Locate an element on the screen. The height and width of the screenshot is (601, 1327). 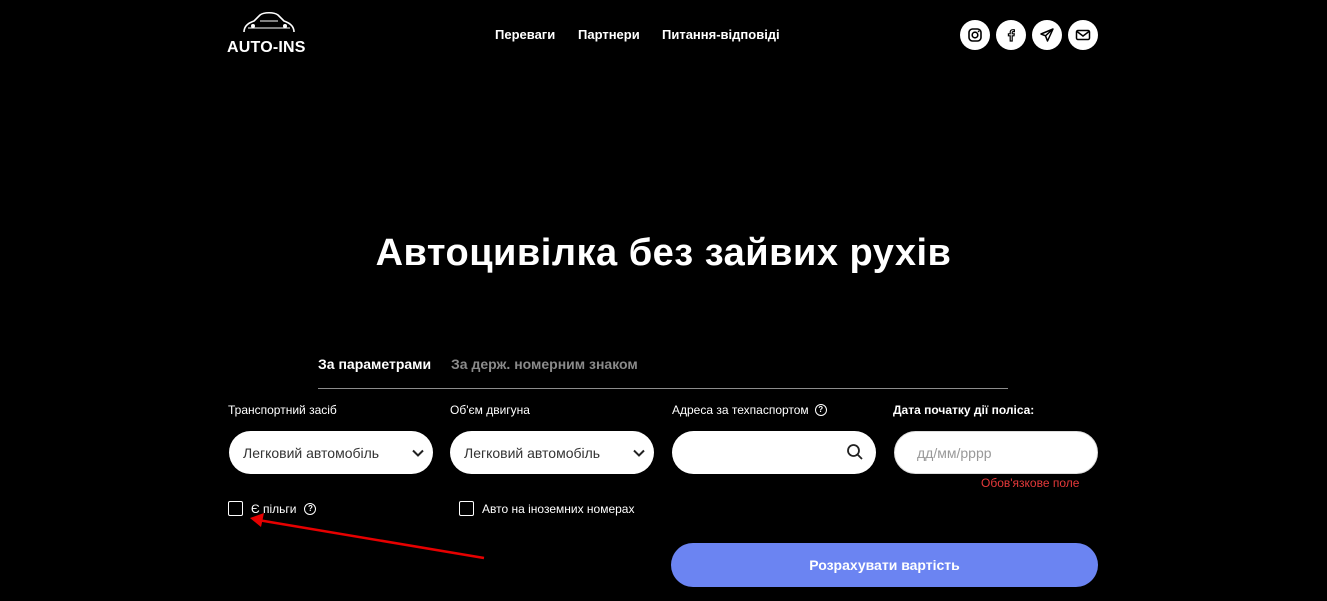
date-label: Дата початку дії поліса: is located at coordinates (963, 410).